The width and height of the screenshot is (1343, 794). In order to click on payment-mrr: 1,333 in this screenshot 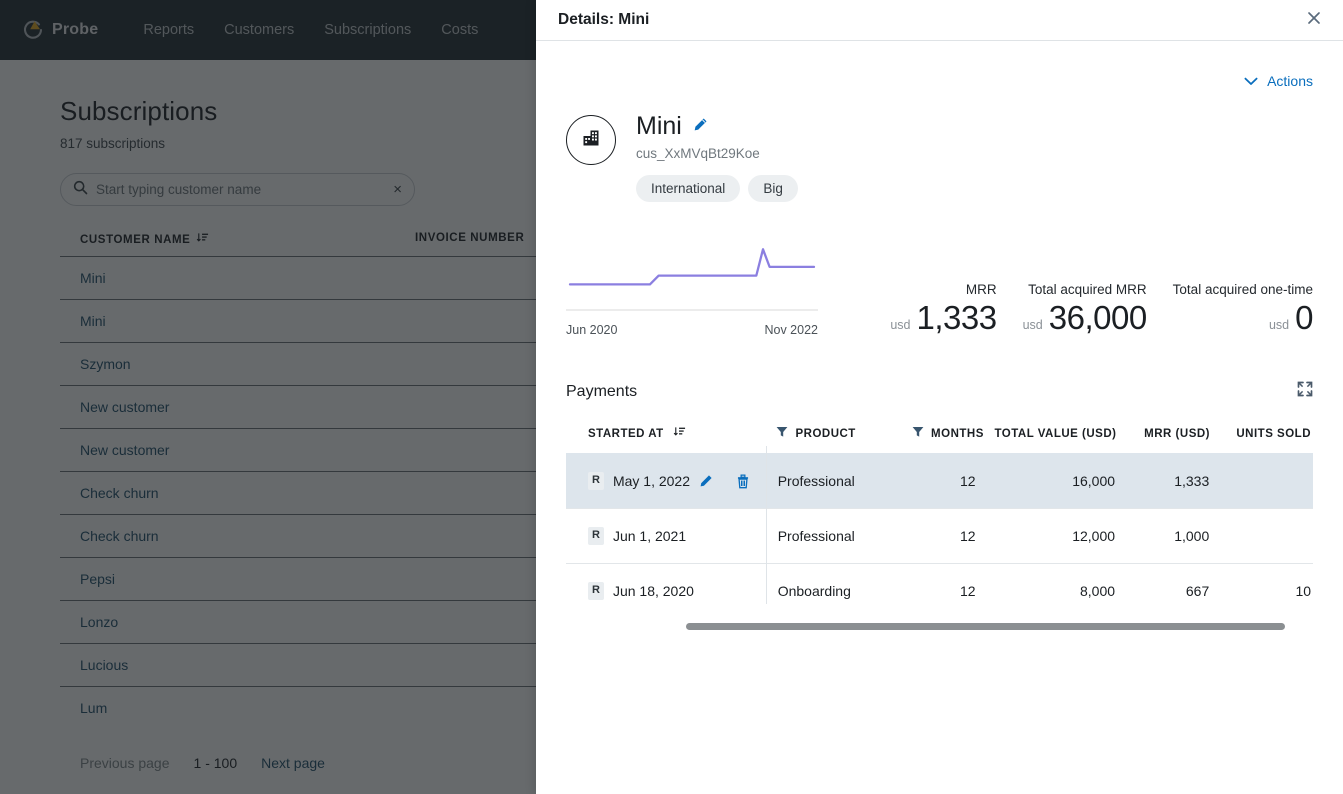, I will do `click(1192, 481)`.